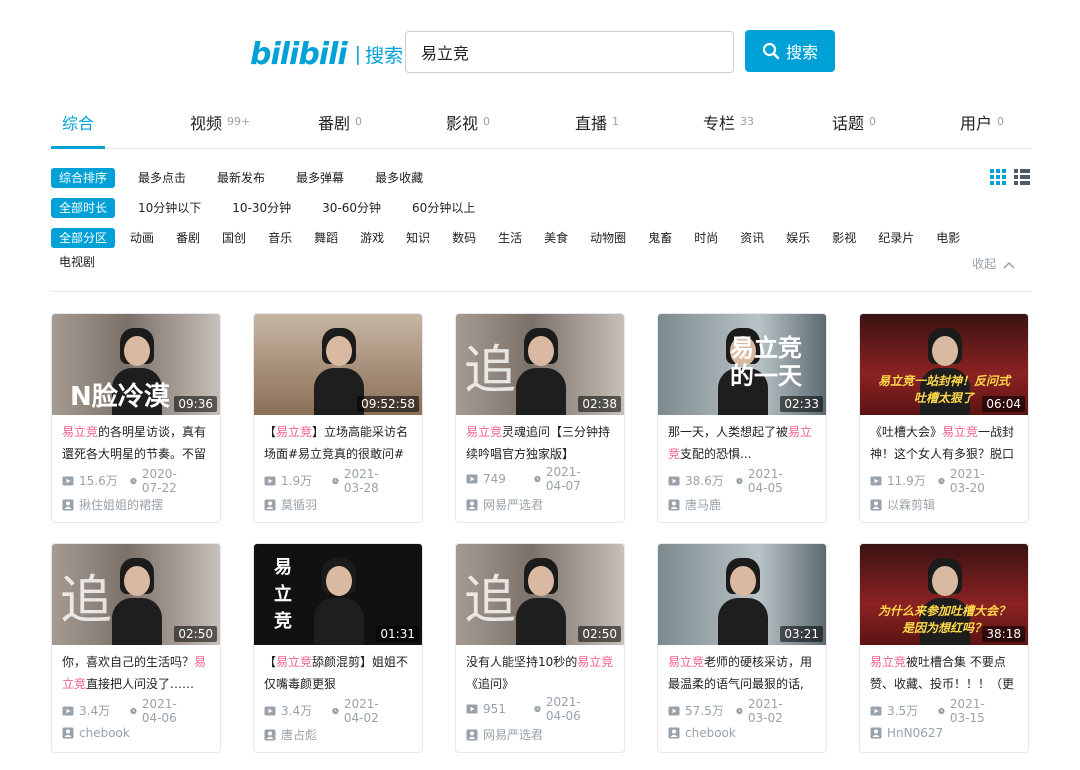 This screenshot has height=770, width=1080. What do you see at coordinates (142, 238) in the screenshot?
I see `filter-zone-item: 动画` at bounding box center [142, 238].